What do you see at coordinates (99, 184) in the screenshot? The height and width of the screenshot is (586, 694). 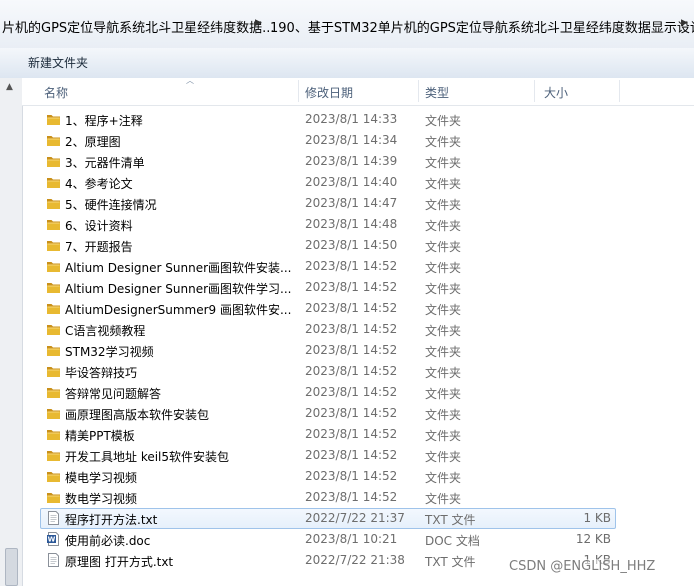 I see `file-name: 4、参考论文` at bounding box center [99, 184].